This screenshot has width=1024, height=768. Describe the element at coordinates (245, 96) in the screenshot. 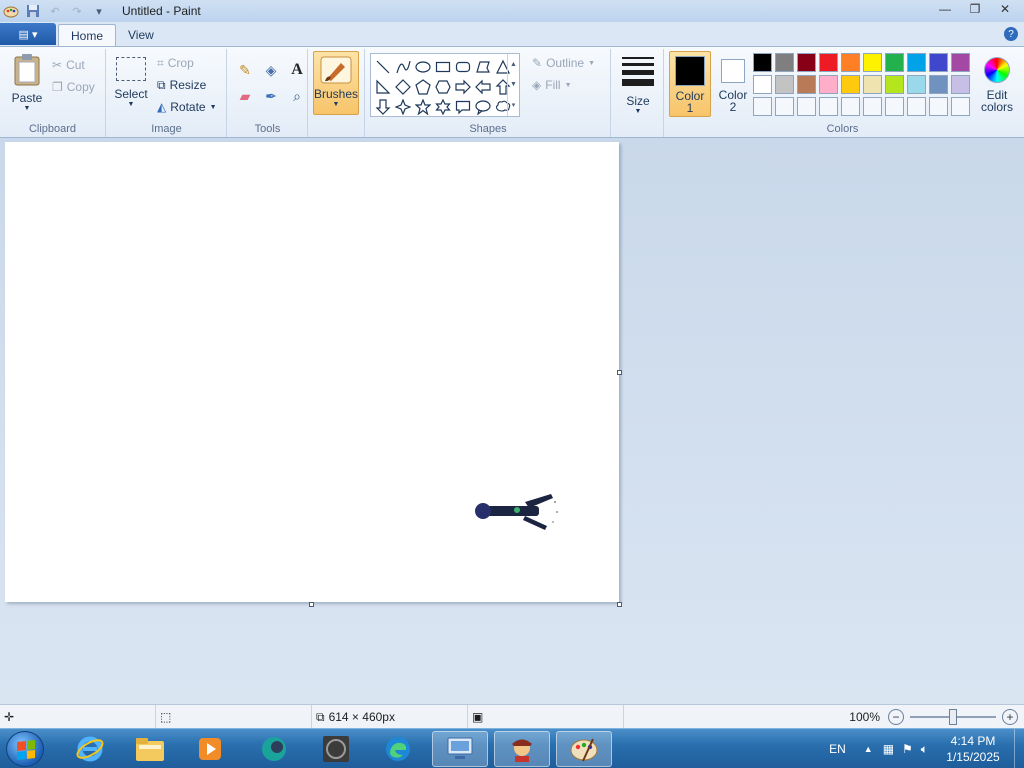

I see `eraser-icon: ▰` at that location.